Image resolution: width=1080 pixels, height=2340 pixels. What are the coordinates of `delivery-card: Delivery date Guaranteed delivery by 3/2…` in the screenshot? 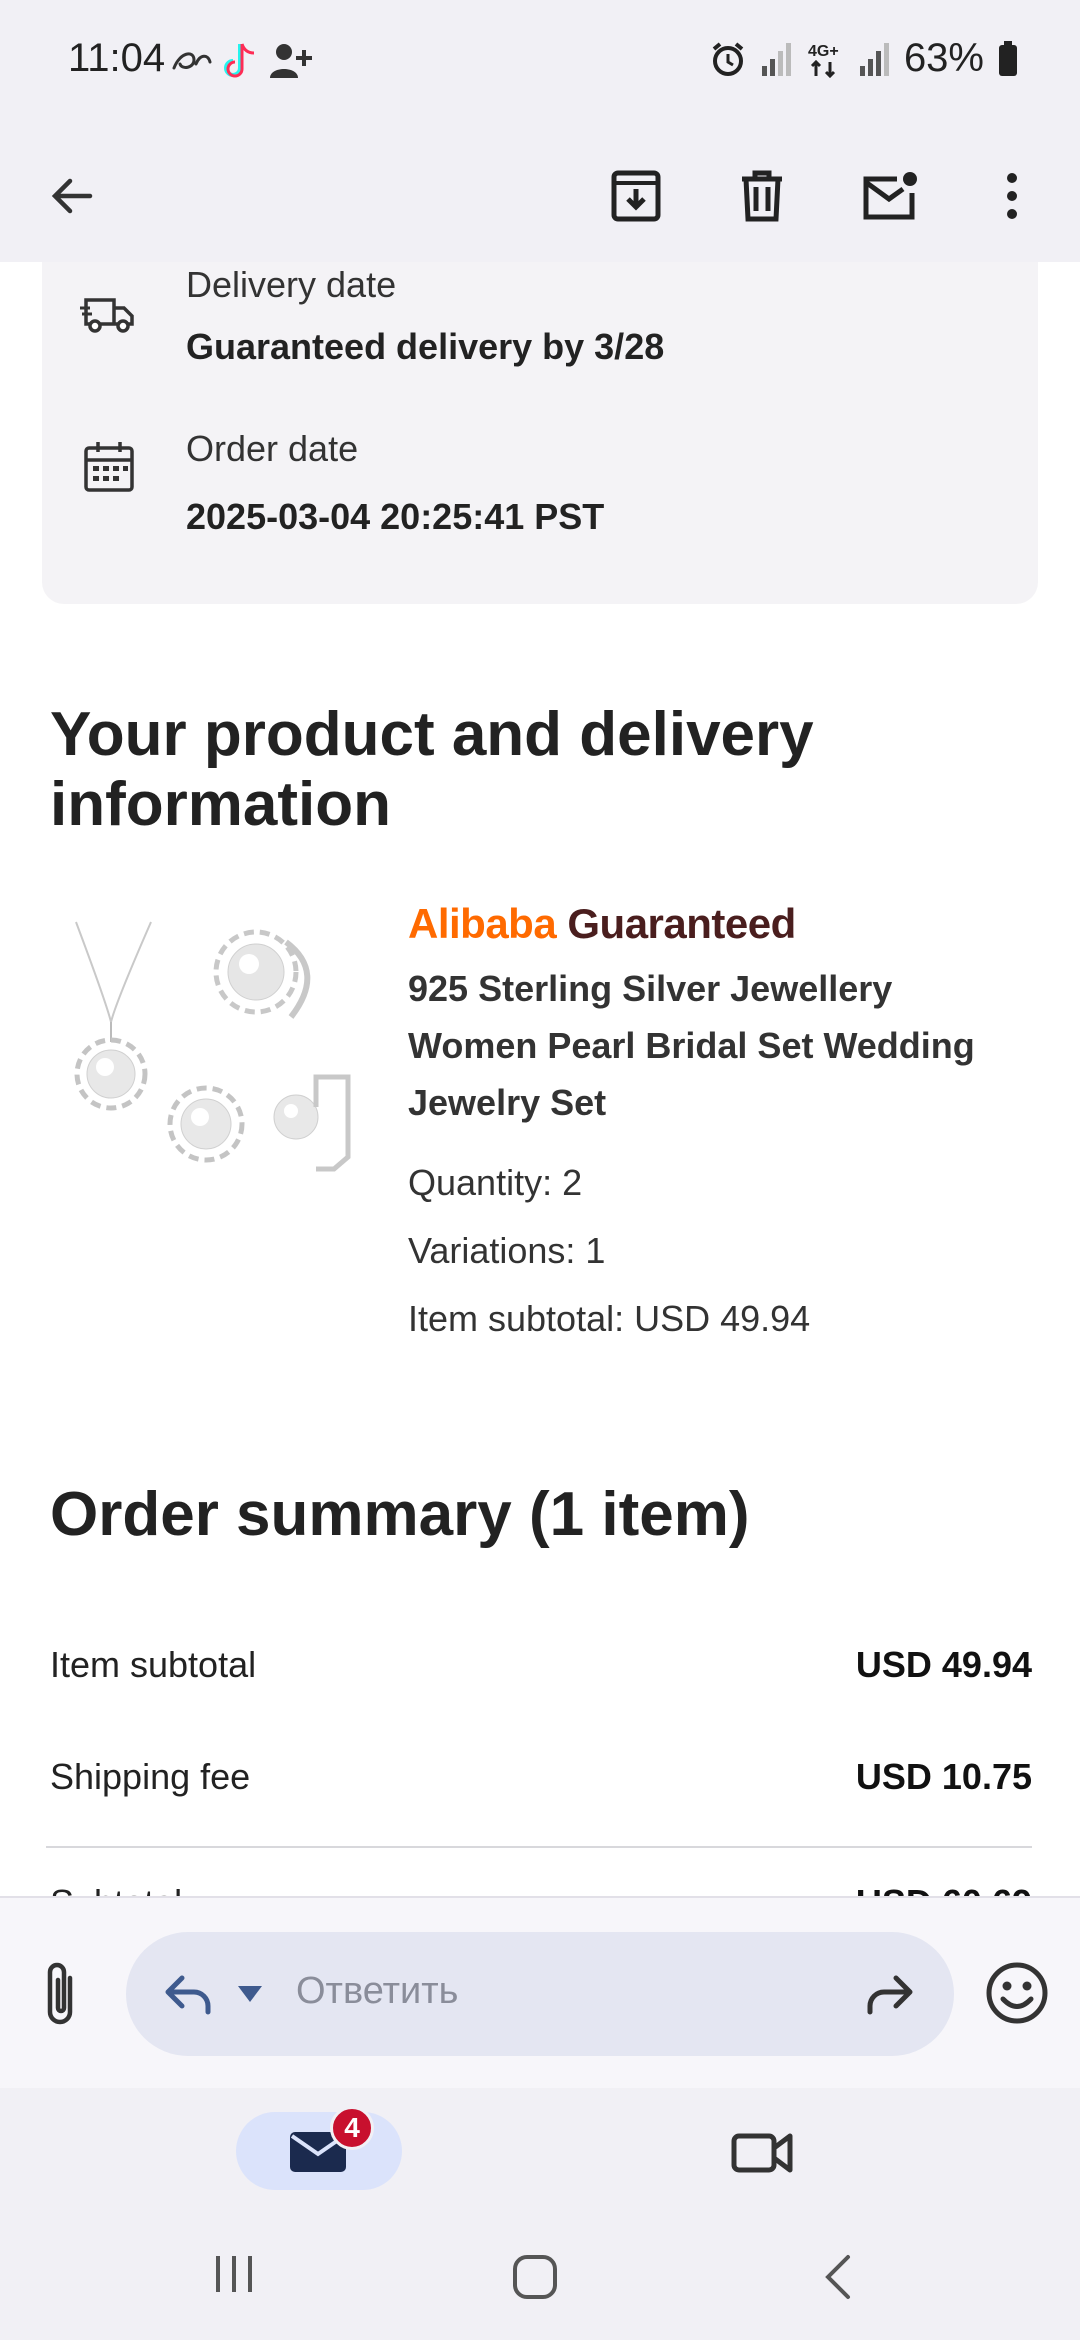 It's located at (540, 433).